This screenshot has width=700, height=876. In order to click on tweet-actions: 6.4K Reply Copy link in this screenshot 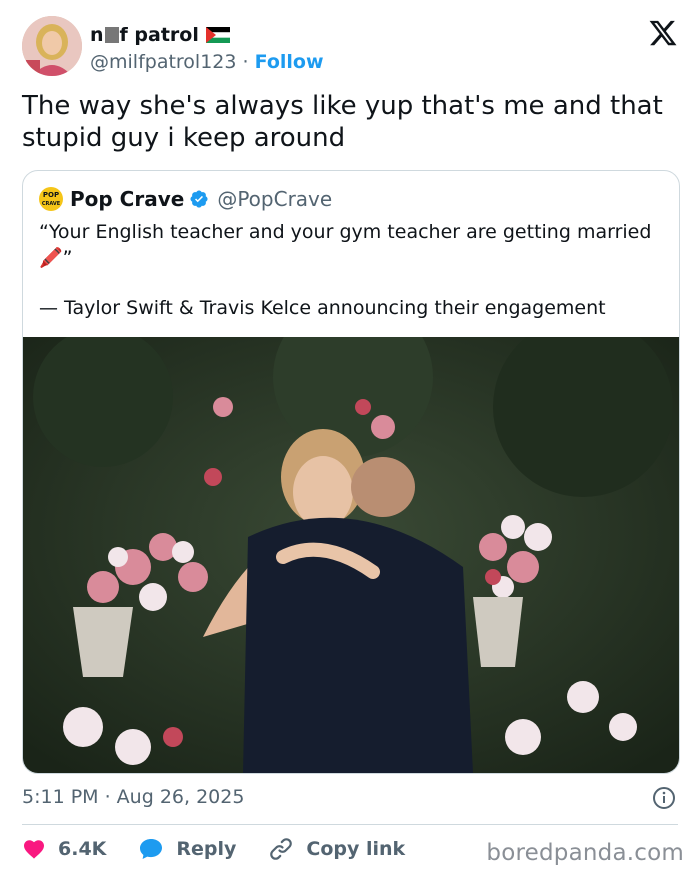, I will do `click(229, 849)`.